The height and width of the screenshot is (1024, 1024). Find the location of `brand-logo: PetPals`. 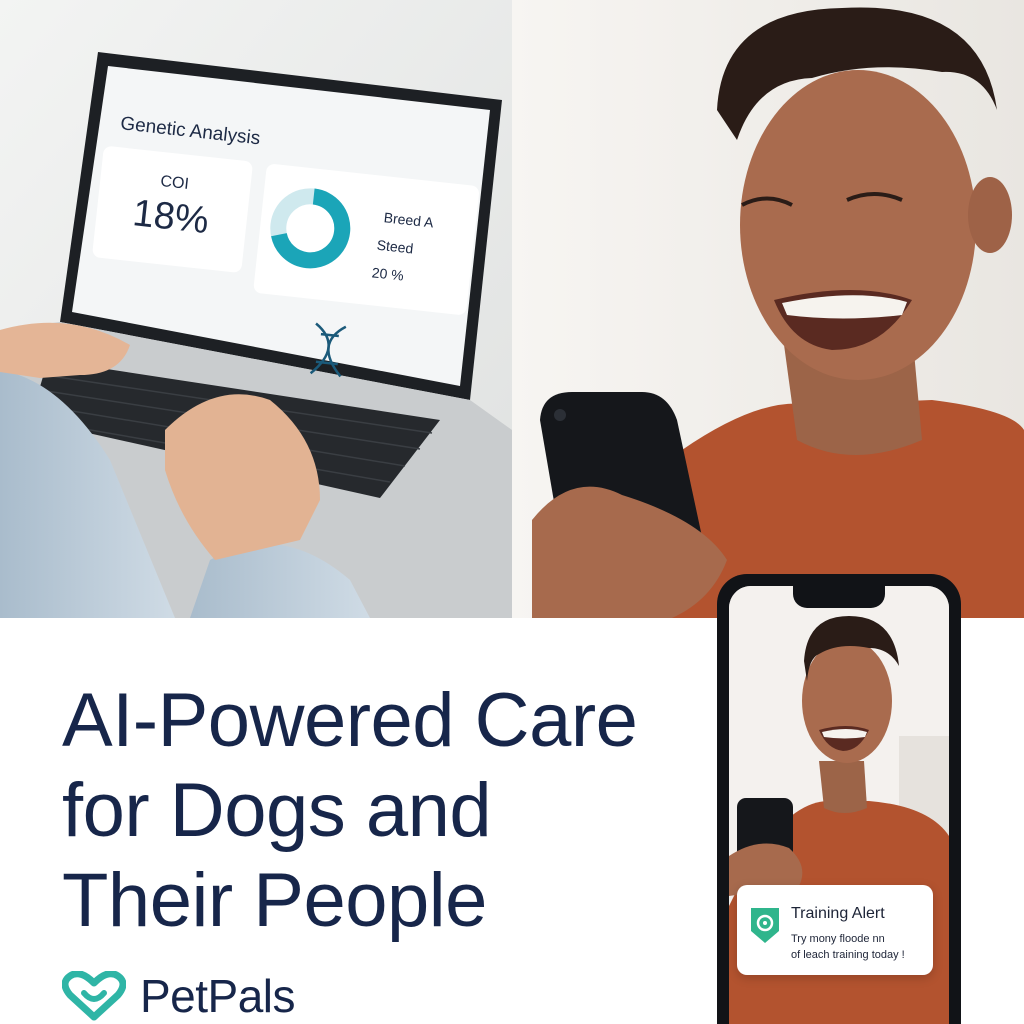

brand-logo: PetPals is located at coordinates (179, 996).